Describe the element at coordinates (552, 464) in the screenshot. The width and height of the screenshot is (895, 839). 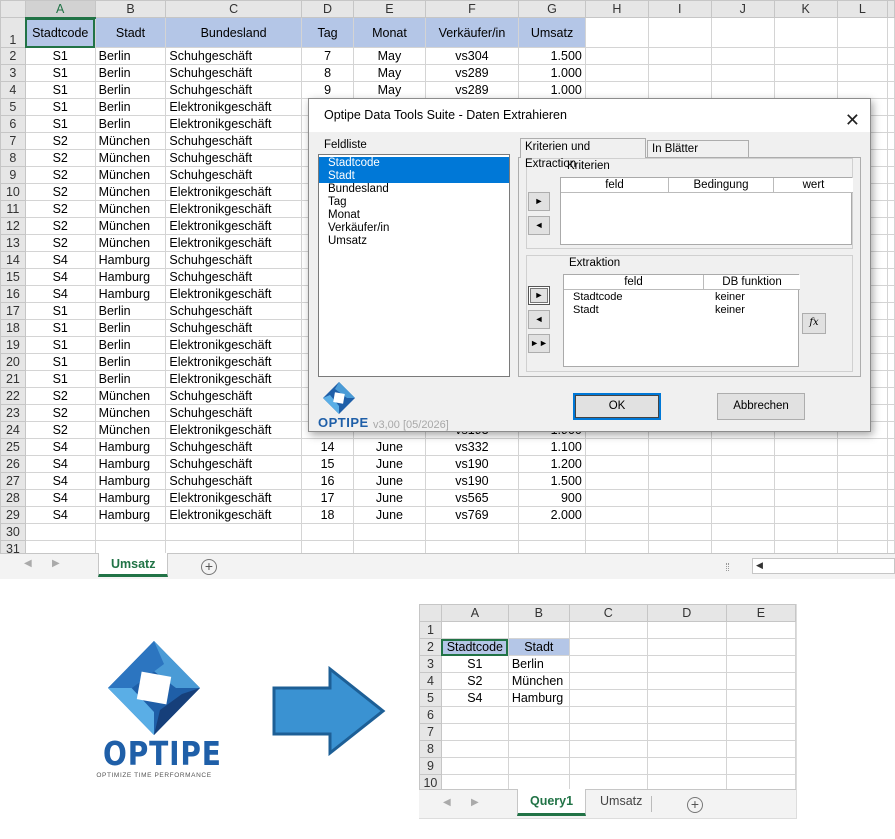
I see `table-cell: 1.200` at that location.